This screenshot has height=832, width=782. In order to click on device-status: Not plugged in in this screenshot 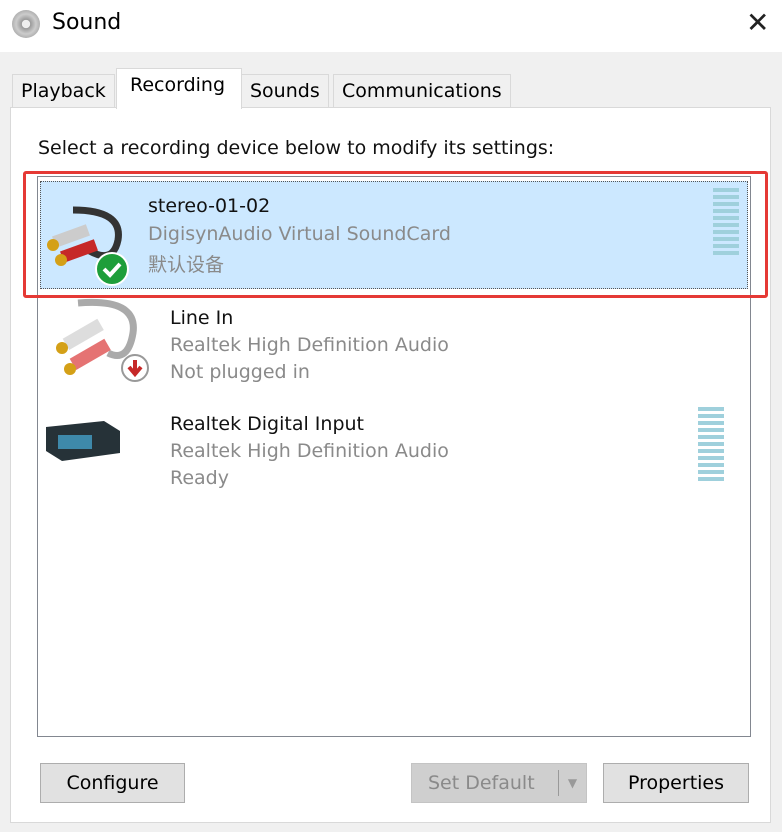, I will do `click(240, 372)`.